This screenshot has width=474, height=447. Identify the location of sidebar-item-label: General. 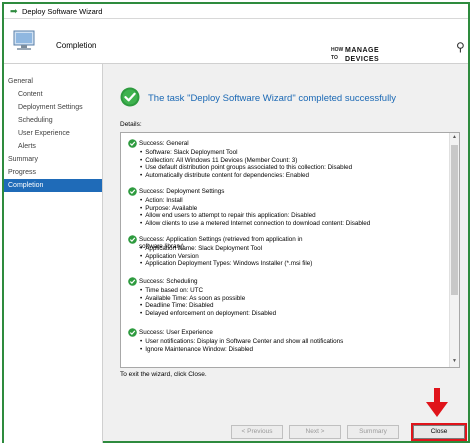
(20, 81).